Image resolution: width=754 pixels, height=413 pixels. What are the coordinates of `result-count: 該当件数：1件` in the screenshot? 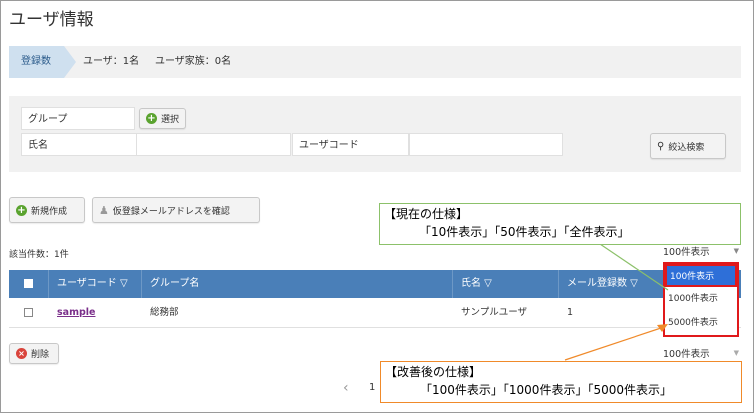 It's located at (39, 255).